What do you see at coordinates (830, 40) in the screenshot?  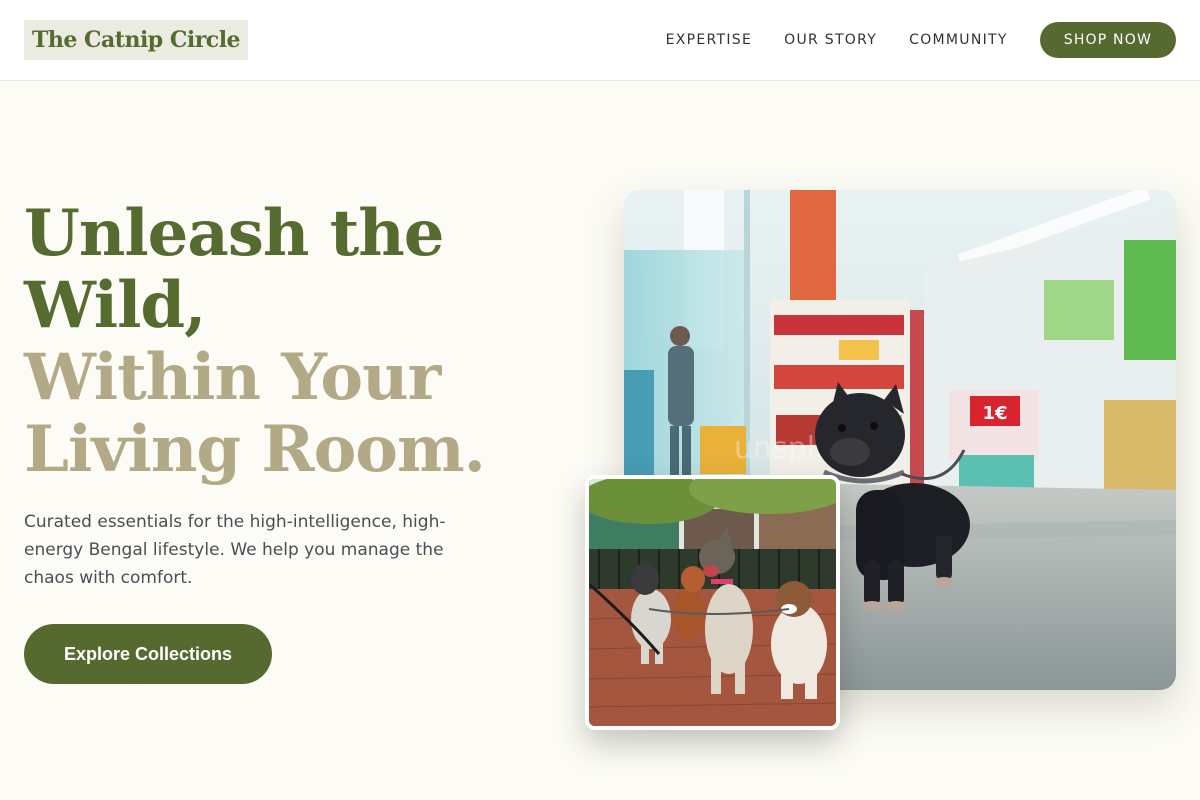 I see `nav-link-our-story: OUR STORY` at bounding box center [830, 40].